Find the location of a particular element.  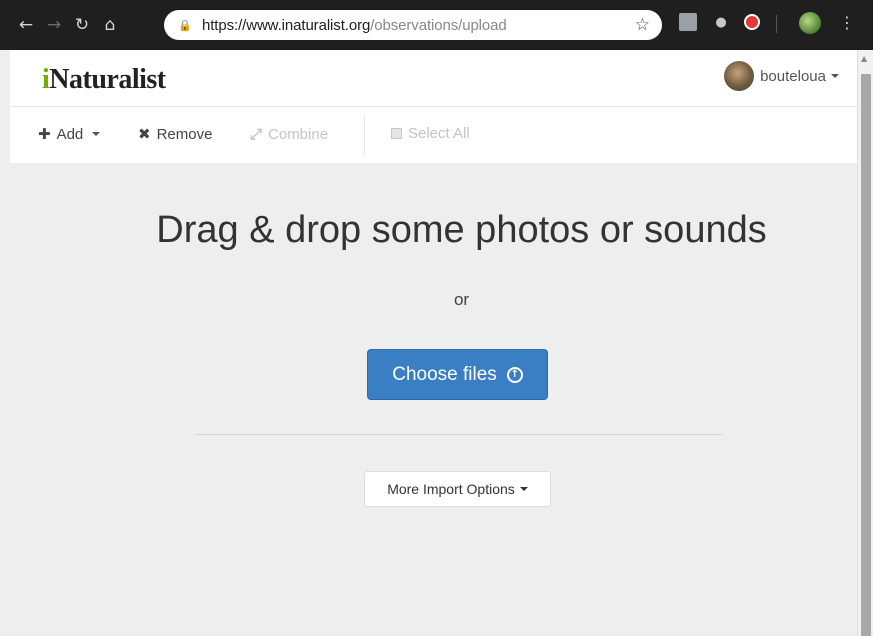

url-path: /observations/upload is located at coordinates (438, 25).